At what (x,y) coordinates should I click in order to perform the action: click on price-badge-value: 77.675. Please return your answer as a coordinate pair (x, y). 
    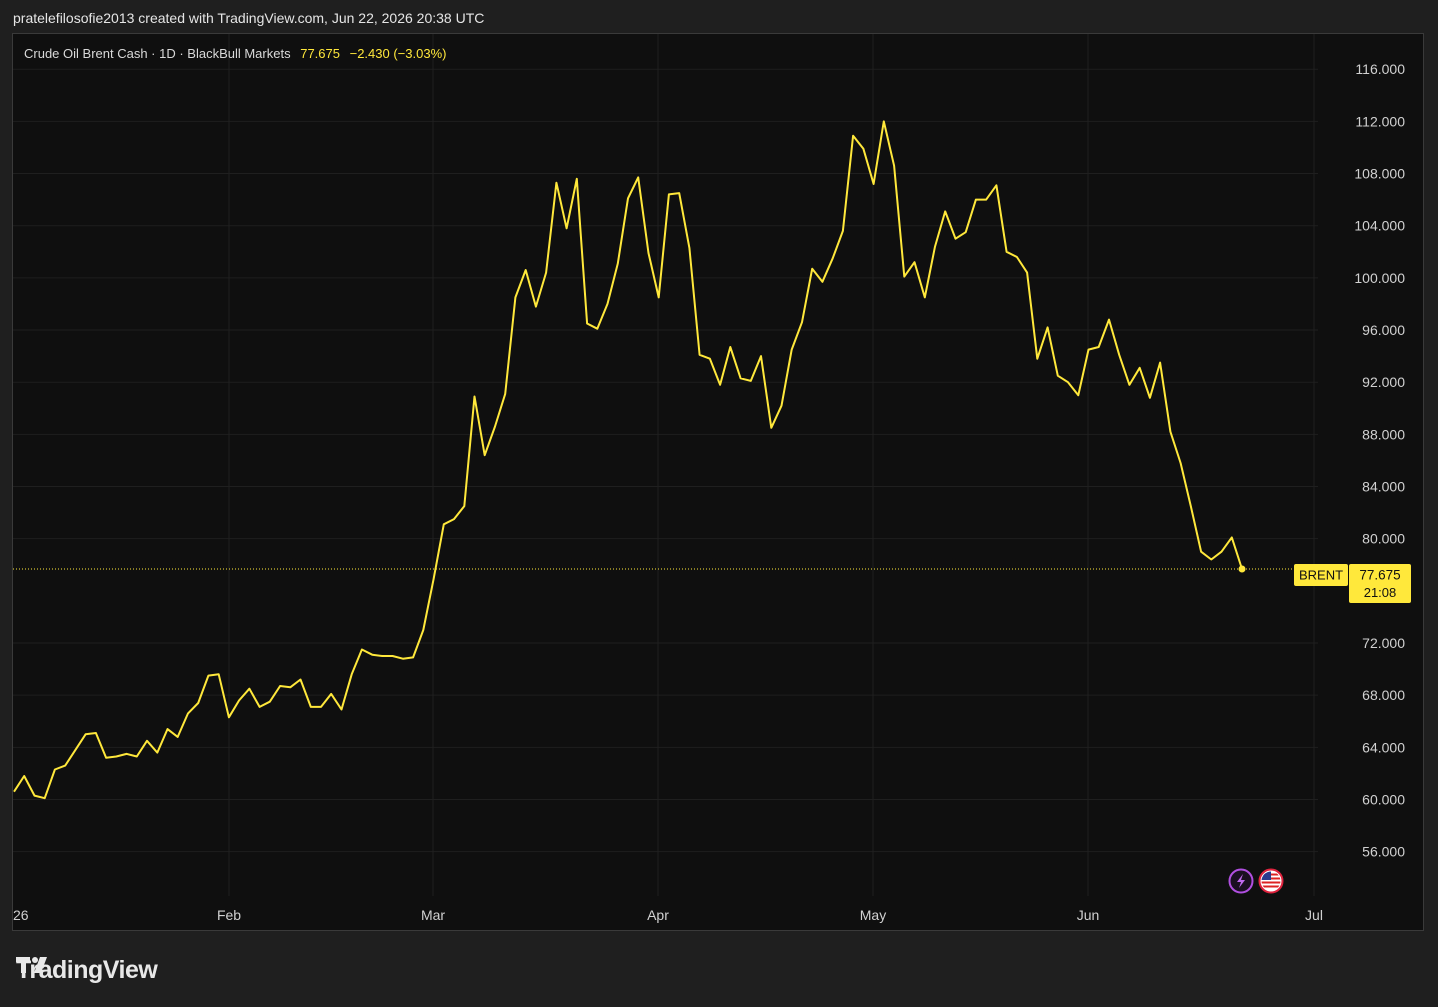
    Looking at the image, I should click on (1379, 575).